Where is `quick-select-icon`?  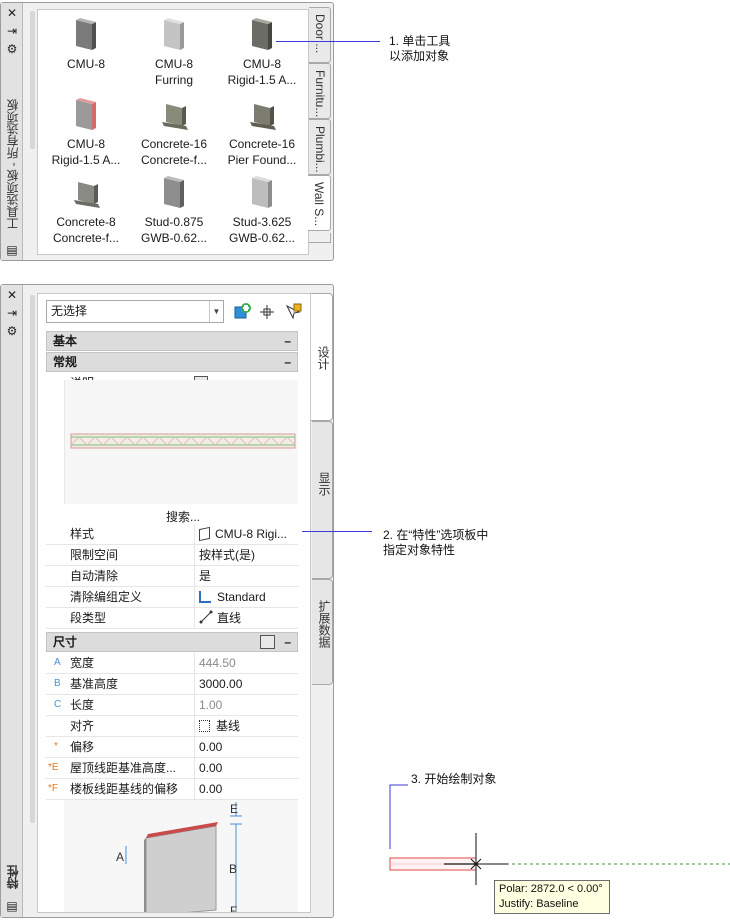 quick-select-icon is located at coordinates (242, 312).